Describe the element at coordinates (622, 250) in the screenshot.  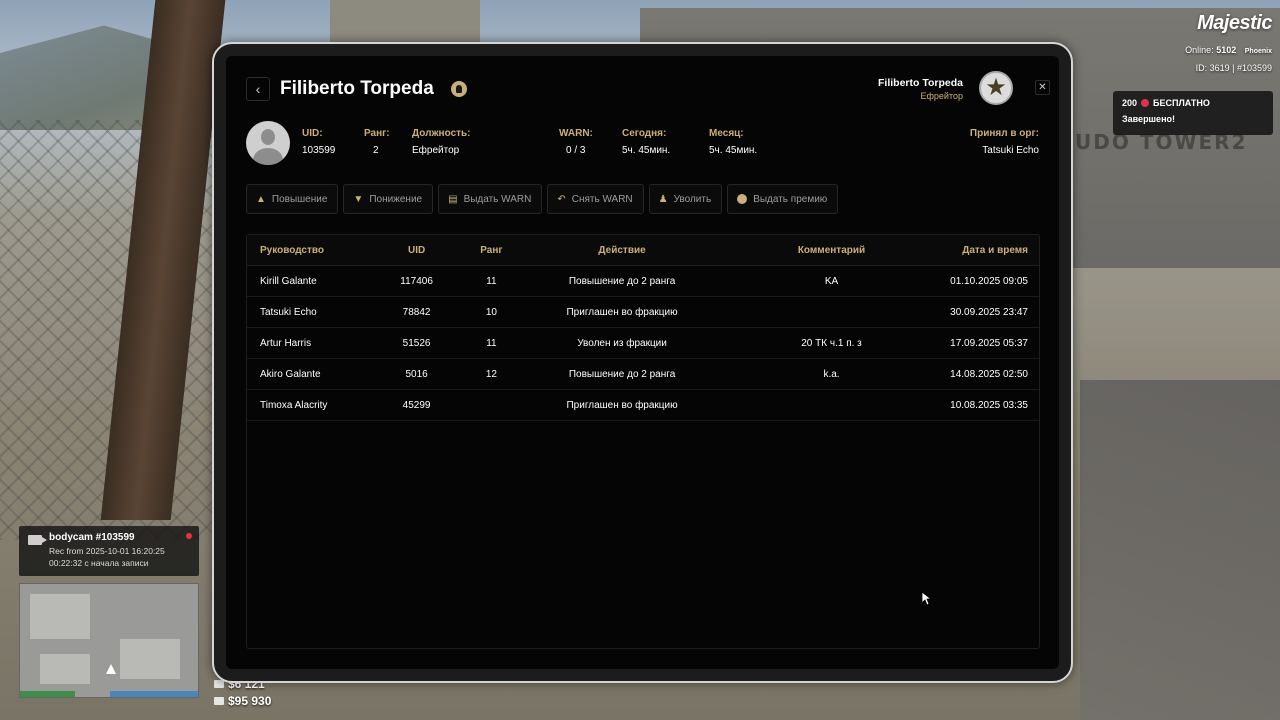
I see `col-header-action: Действие` at that location.